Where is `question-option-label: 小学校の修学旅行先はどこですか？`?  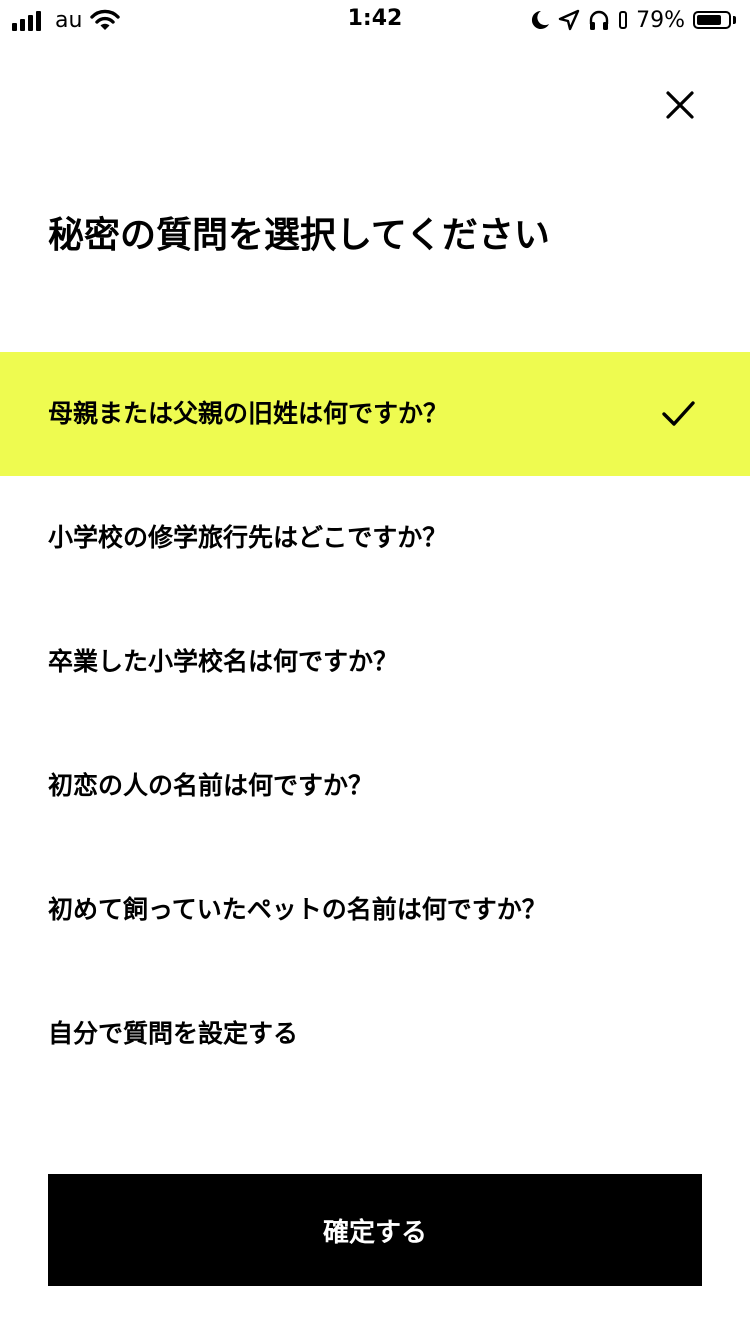
question-option-label: 小学校の修学旅行先はどこですか？ is located at coordinates (248, 537).